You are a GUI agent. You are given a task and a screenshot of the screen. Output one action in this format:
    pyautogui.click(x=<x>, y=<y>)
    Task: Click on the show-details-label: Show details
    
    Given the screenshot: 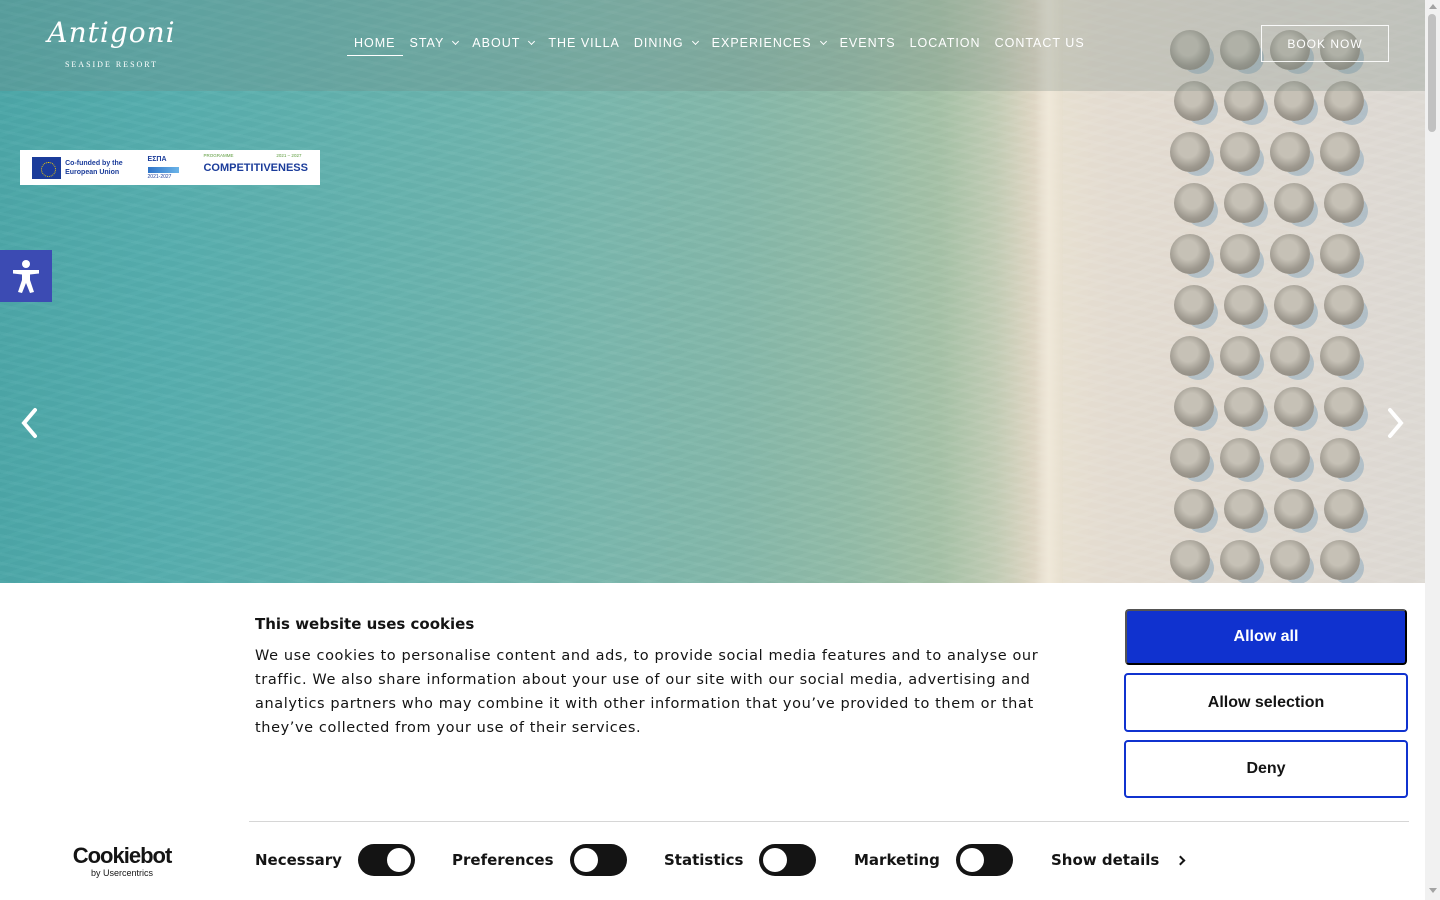 What is the action you would take?
    pyautogui.click(x=1105, y=860)
    